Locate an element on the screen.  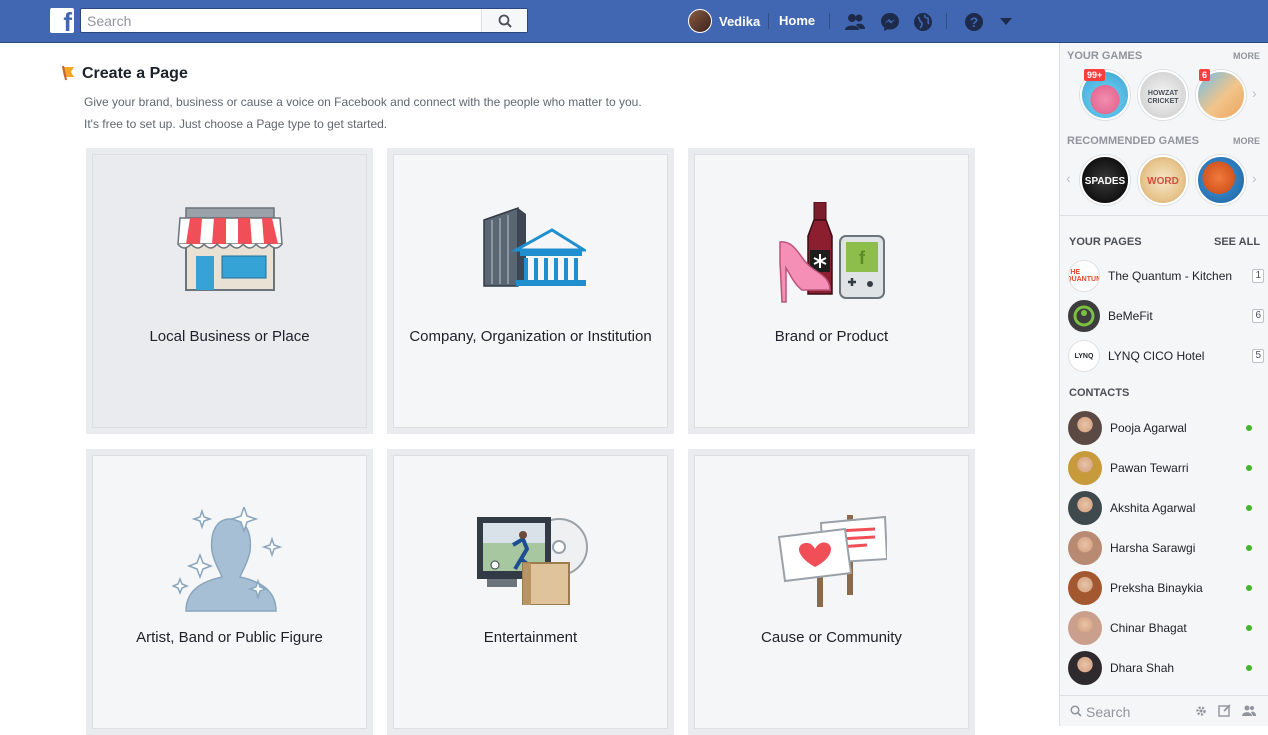
recommended-next-chevron-right-icon: › is located at coordinates (1254, 178).